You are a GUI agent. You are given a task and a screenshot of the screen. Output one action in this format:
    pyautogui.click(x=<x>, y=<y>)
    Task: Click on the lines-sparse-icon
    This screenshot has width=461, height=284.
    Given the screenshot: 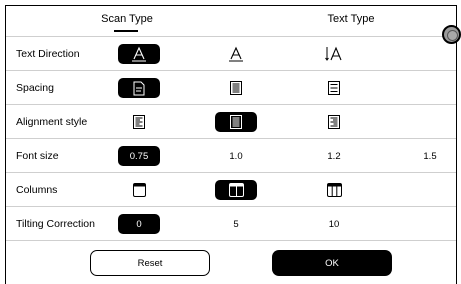 What is the action you would take?
    pyautogui.click(x=334, y=88)
    